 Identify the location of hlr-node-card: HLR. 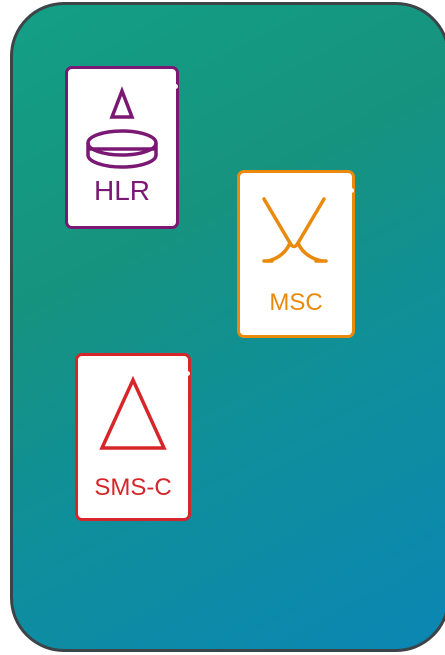
(122, 147).